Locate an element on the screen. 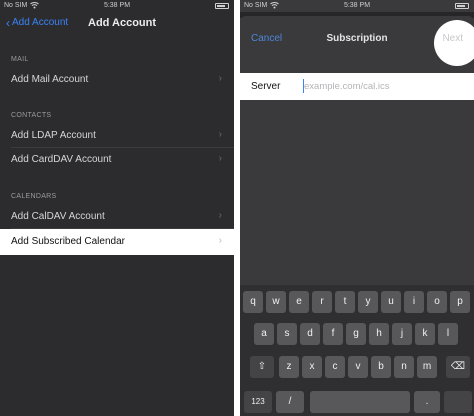  server-label: Server is located at coordinates (266, 86).